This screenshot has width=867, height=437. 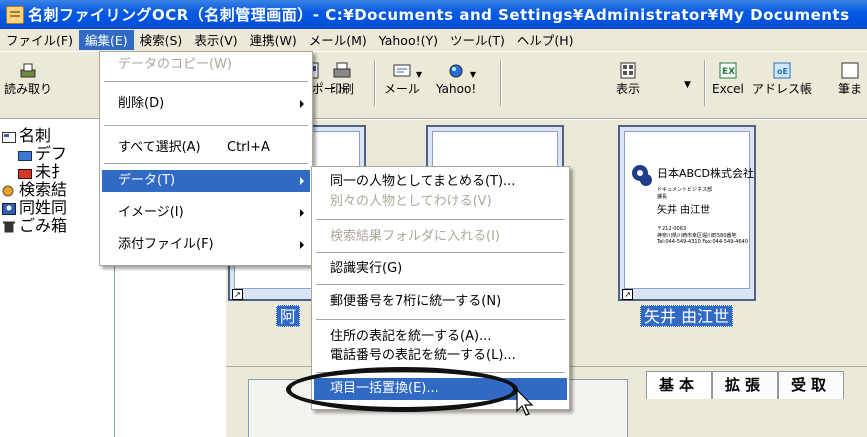 What do you see at coordinates (9, 225) in the screenshot?
I see `trash-icon` at bounding box center [9, 225].